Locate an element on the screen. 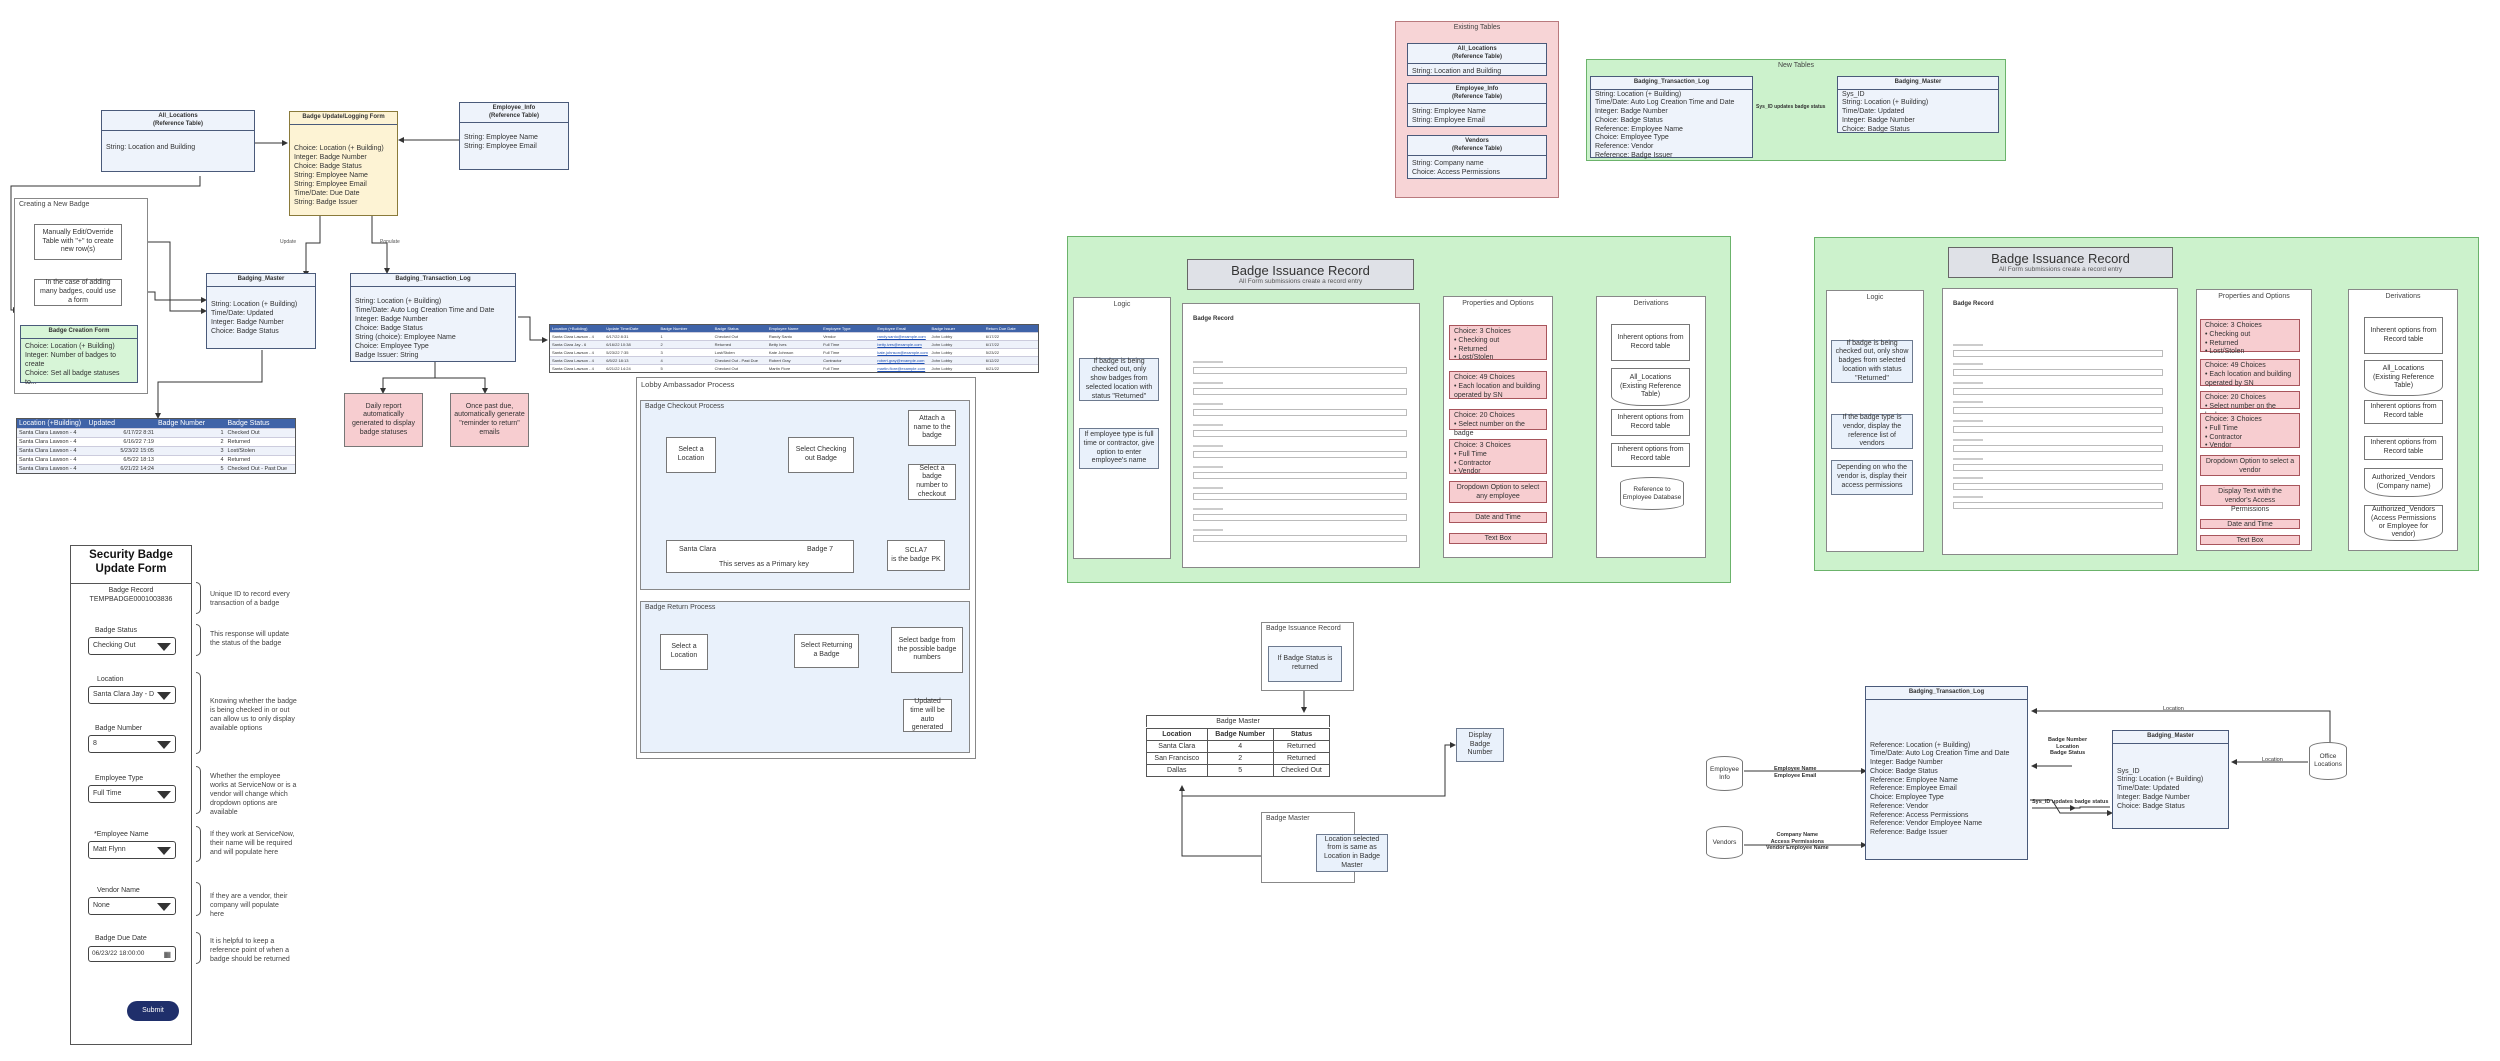 The width and height of the screenshot is (2500, 1061). log-col: Employee Type is located at coordinates (848, 328).